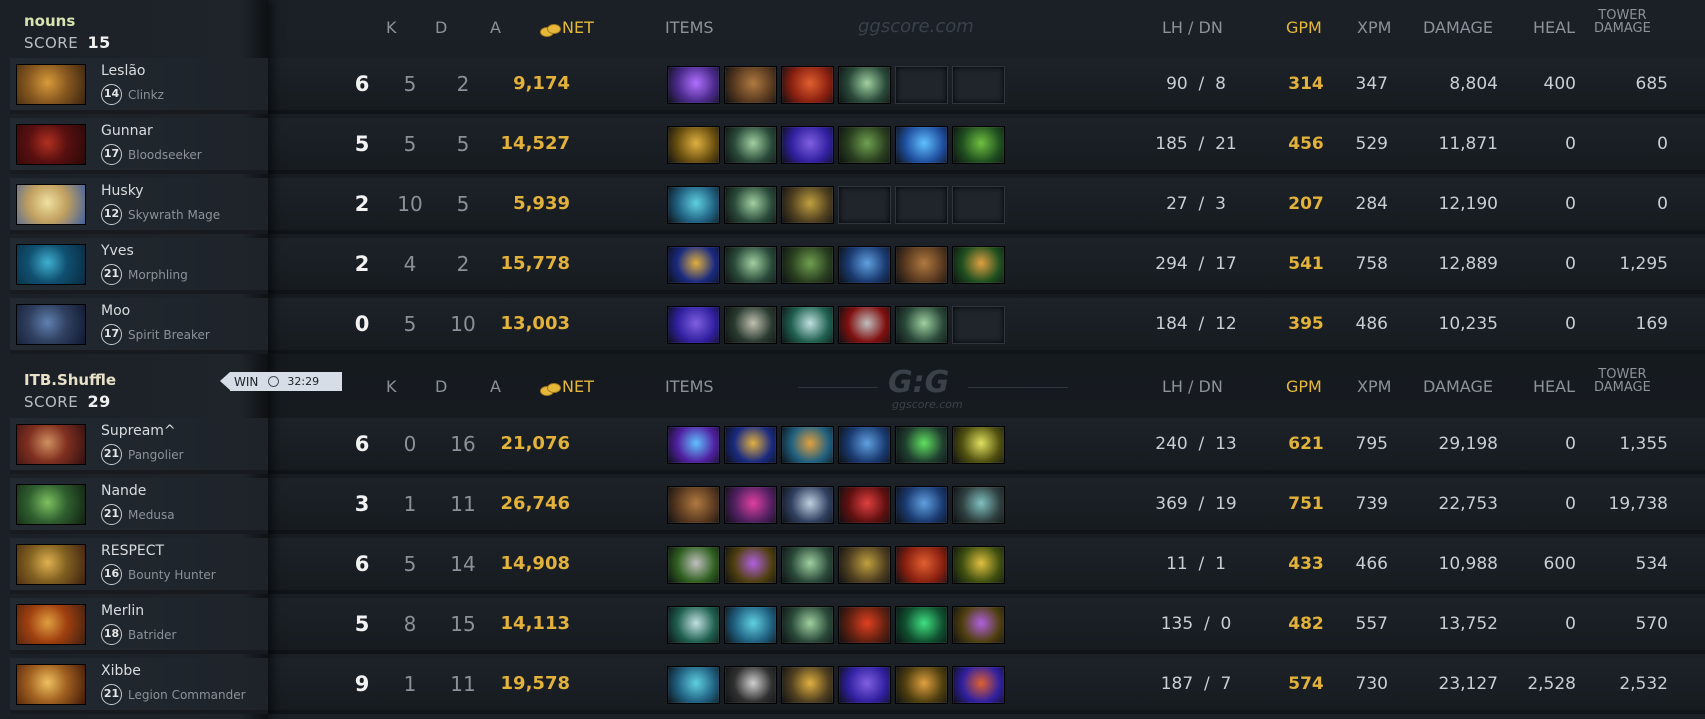 The image size is (1705, 719). I want to click on table-row: 3 1 11 26,746 369 / 19 751 739 22,753 0 19,738, so click(986, 506).